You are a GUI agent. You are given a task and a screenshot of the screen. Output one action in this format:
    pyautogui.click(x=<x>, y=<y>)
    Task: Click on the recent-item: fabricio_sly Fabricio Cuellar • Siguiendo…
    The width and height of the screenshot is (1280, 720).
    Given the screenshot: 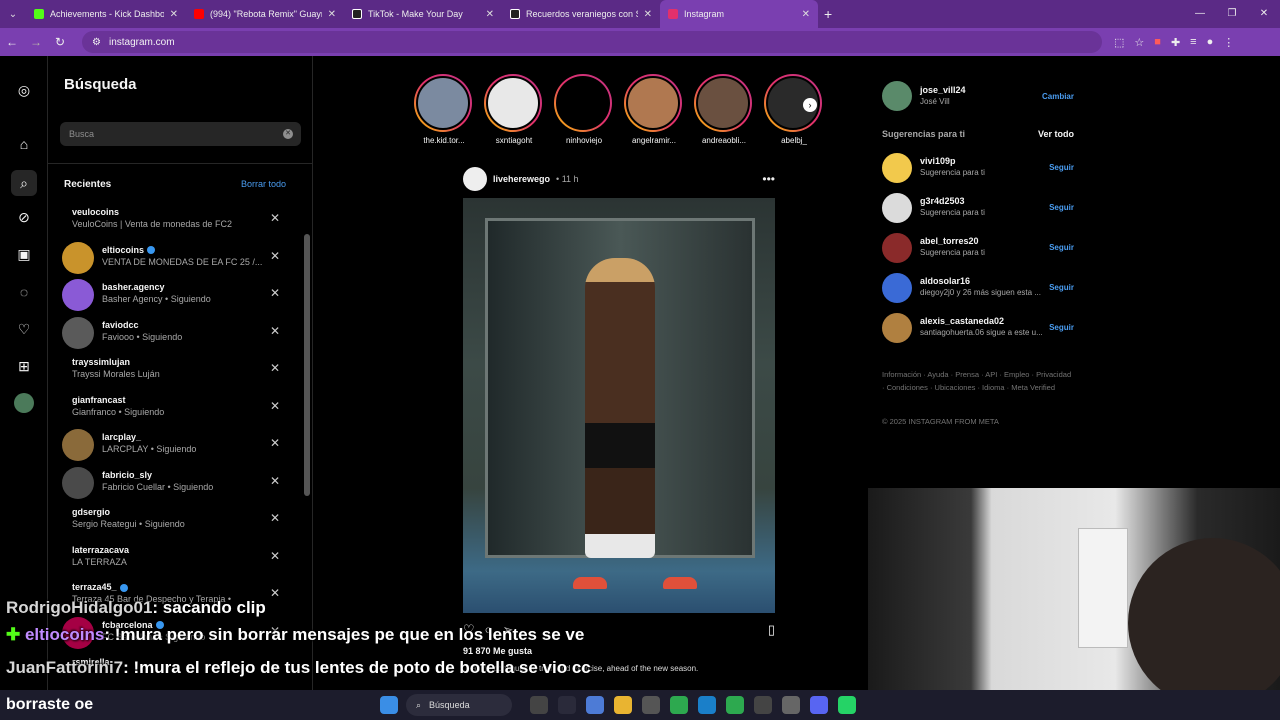 What is the action you would take?
    pyautogui.click(x=175, y=483)
    